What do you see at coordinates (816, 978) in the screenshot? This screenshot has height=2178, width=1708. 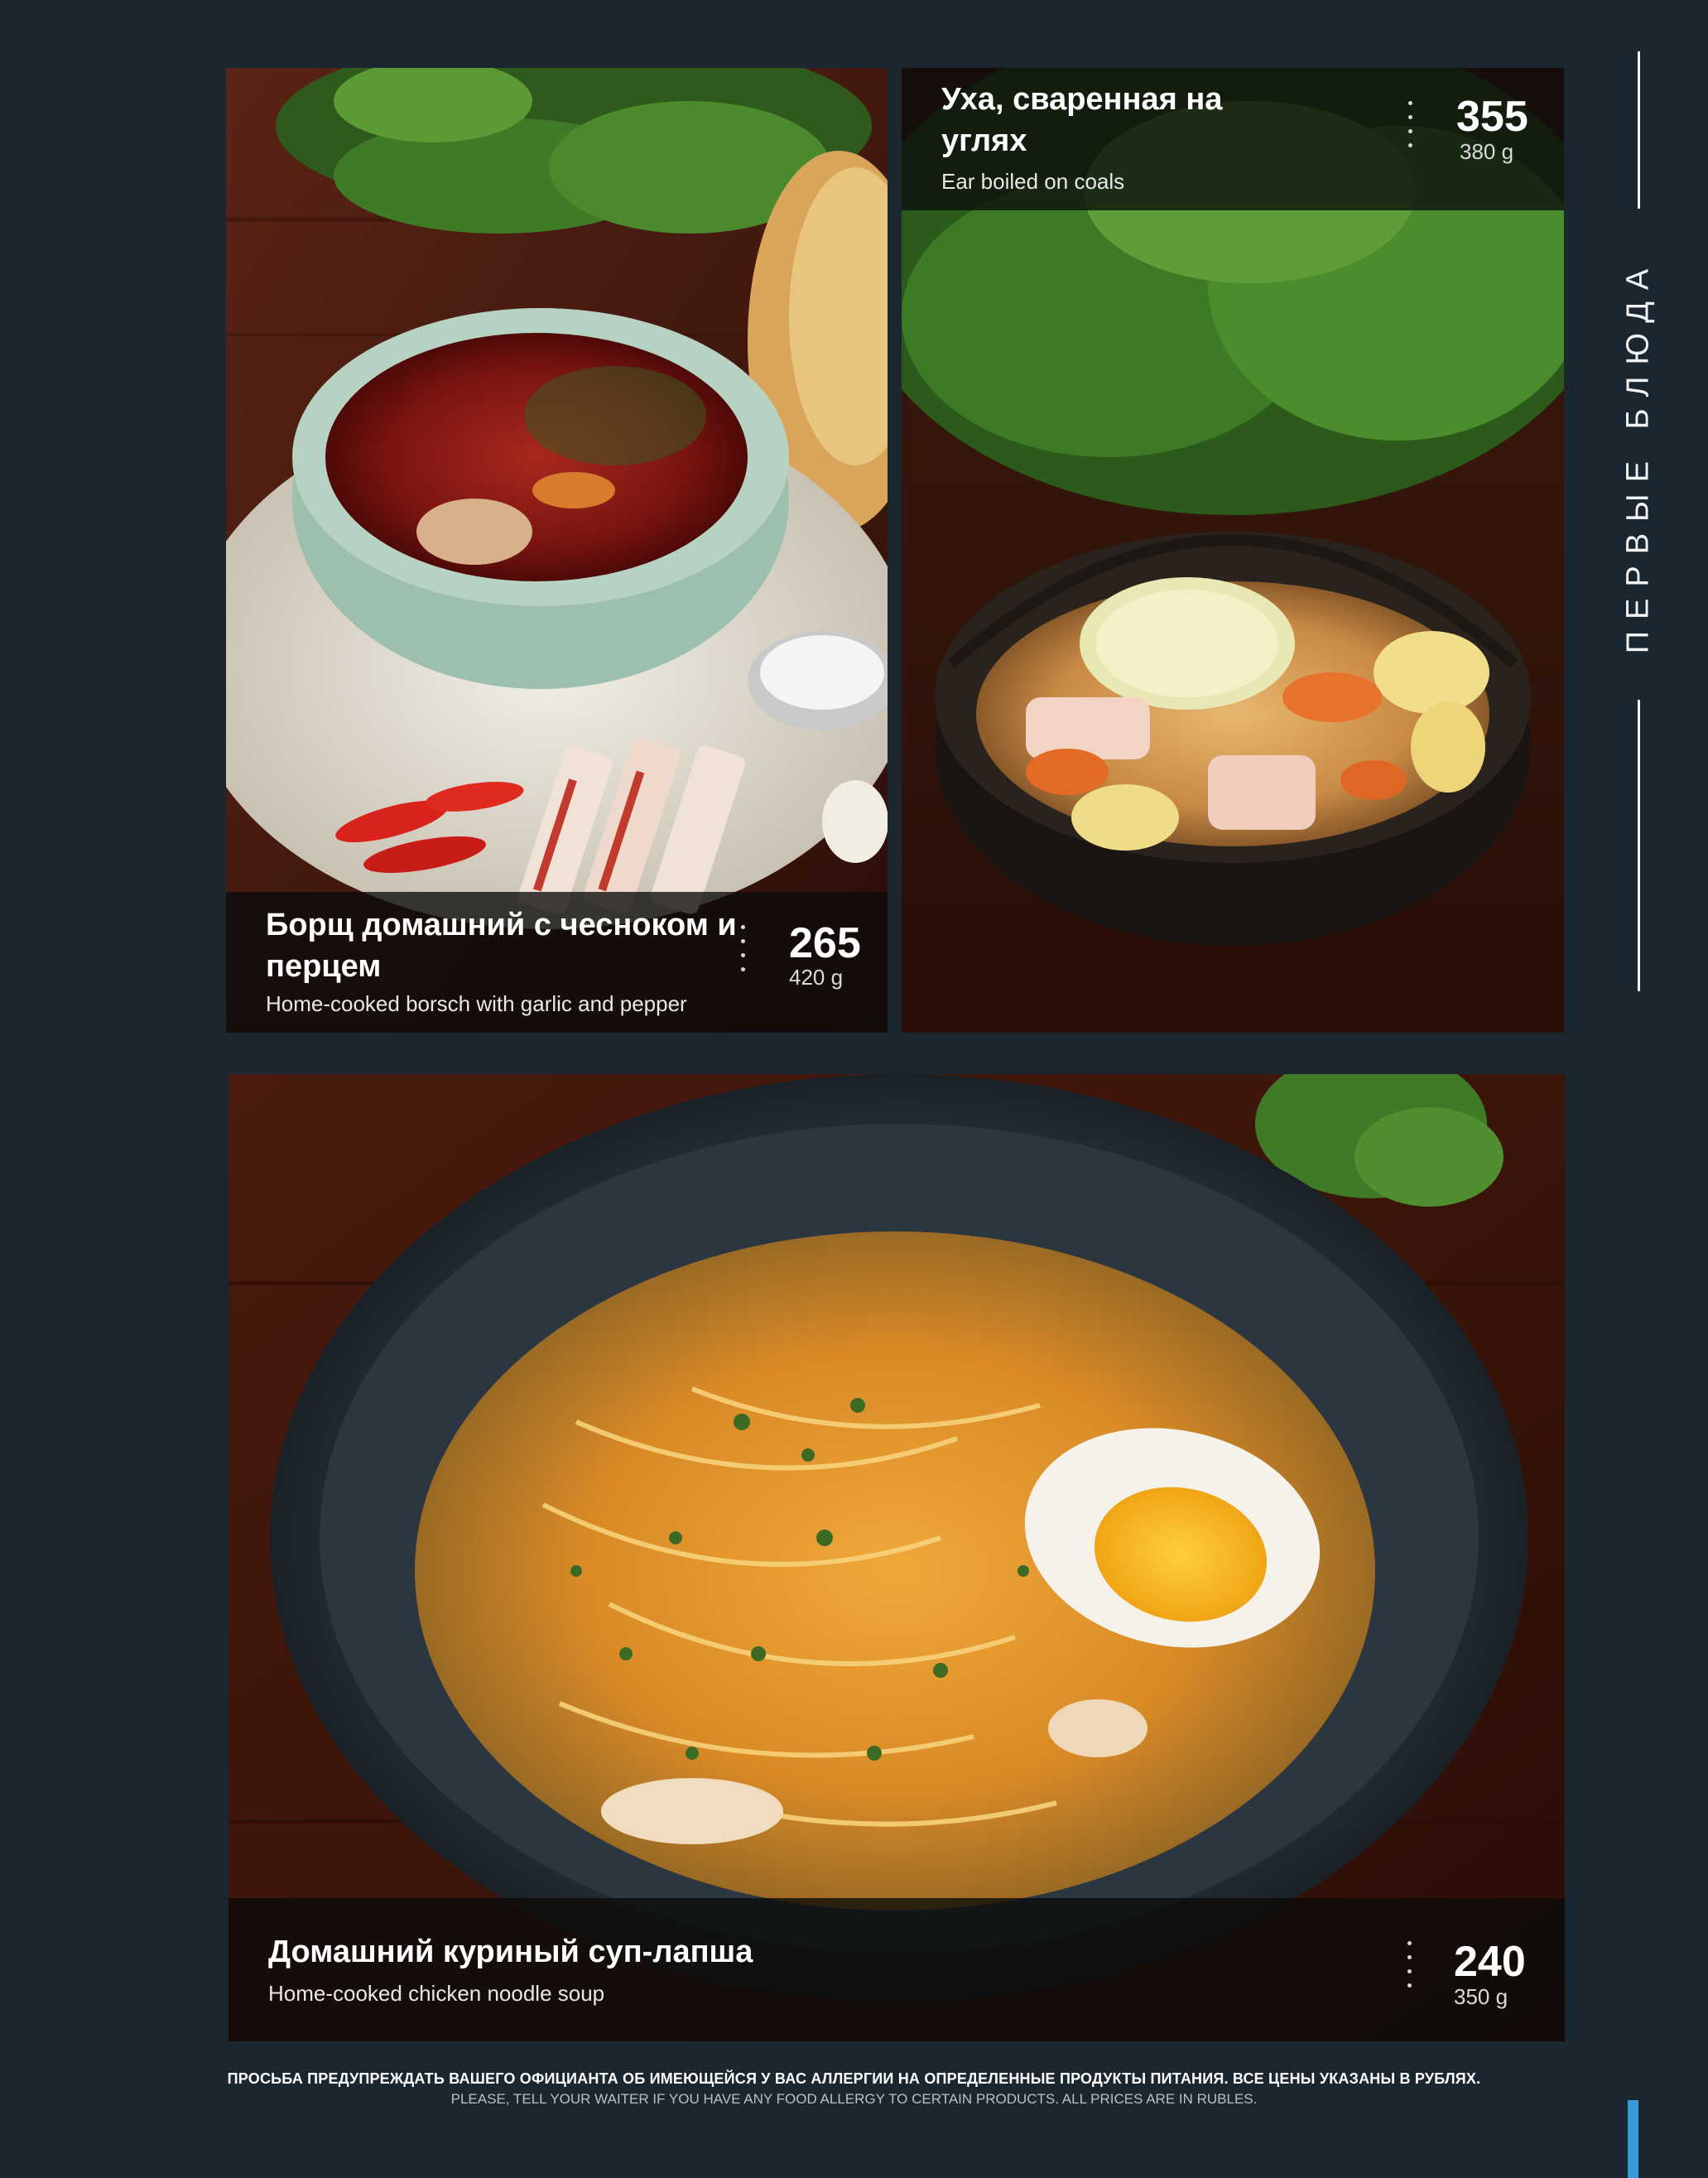 I see `dish-weight: 420 g` at bounding box center [816, 978].